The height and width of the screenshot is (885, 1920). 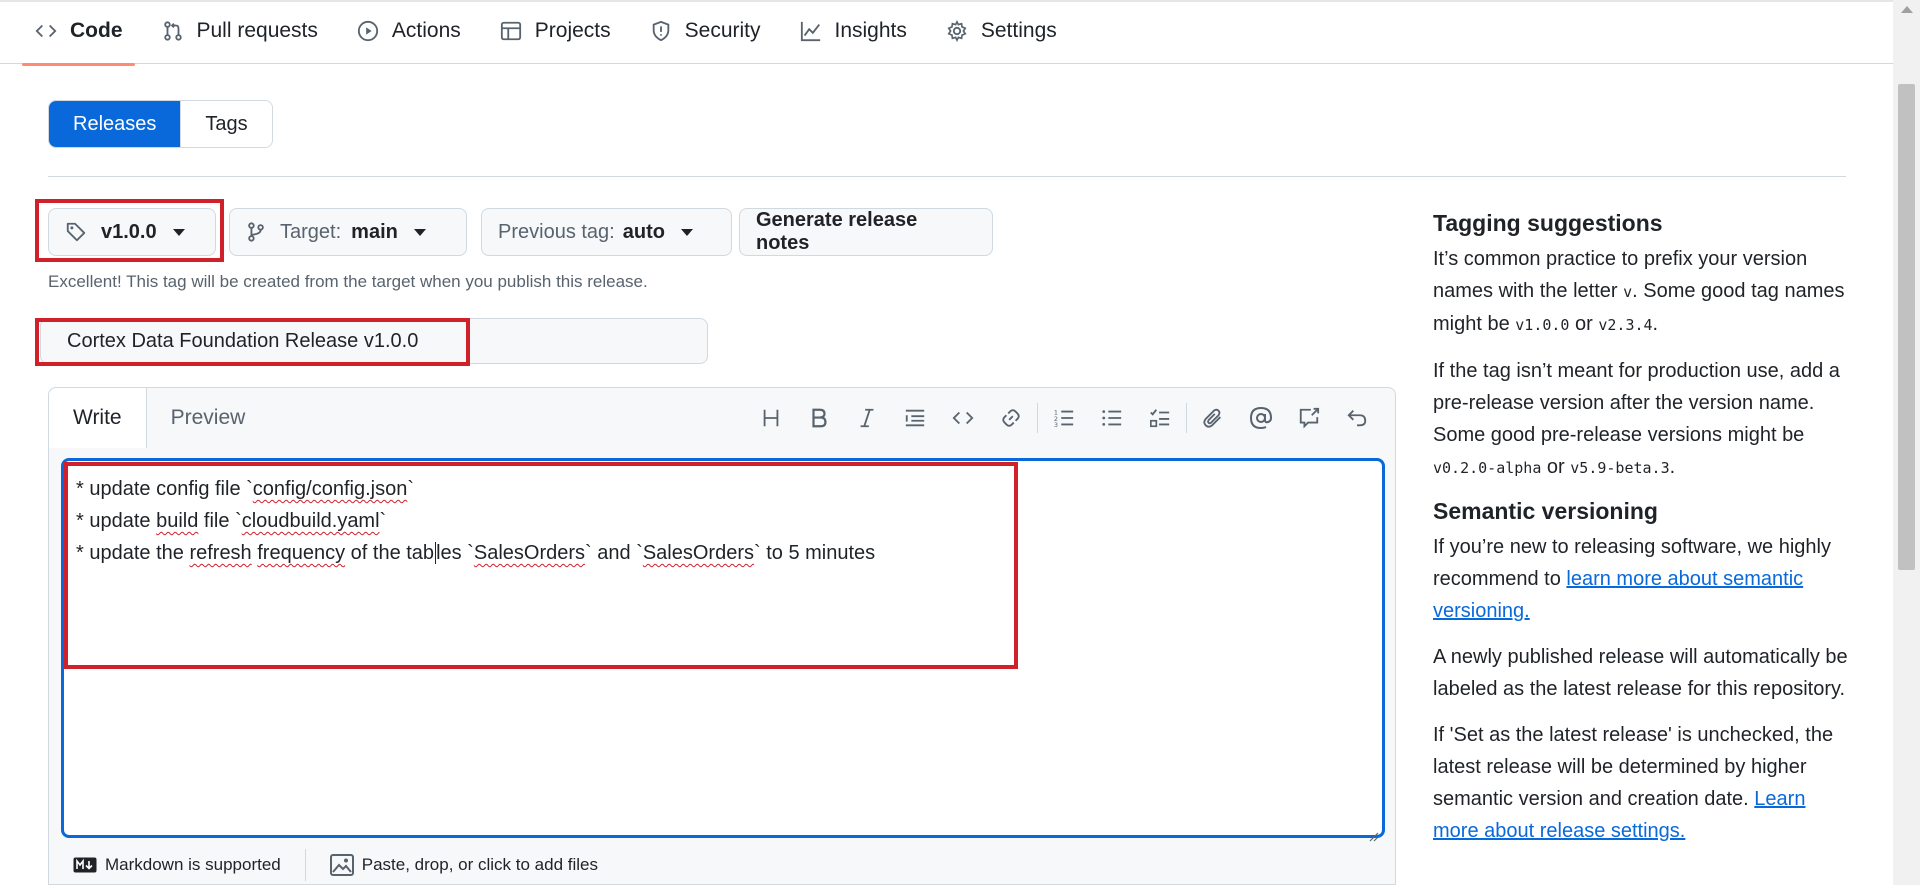 I want to click on tab-pull-requests: Pull requests, so click(x=239, y=31).